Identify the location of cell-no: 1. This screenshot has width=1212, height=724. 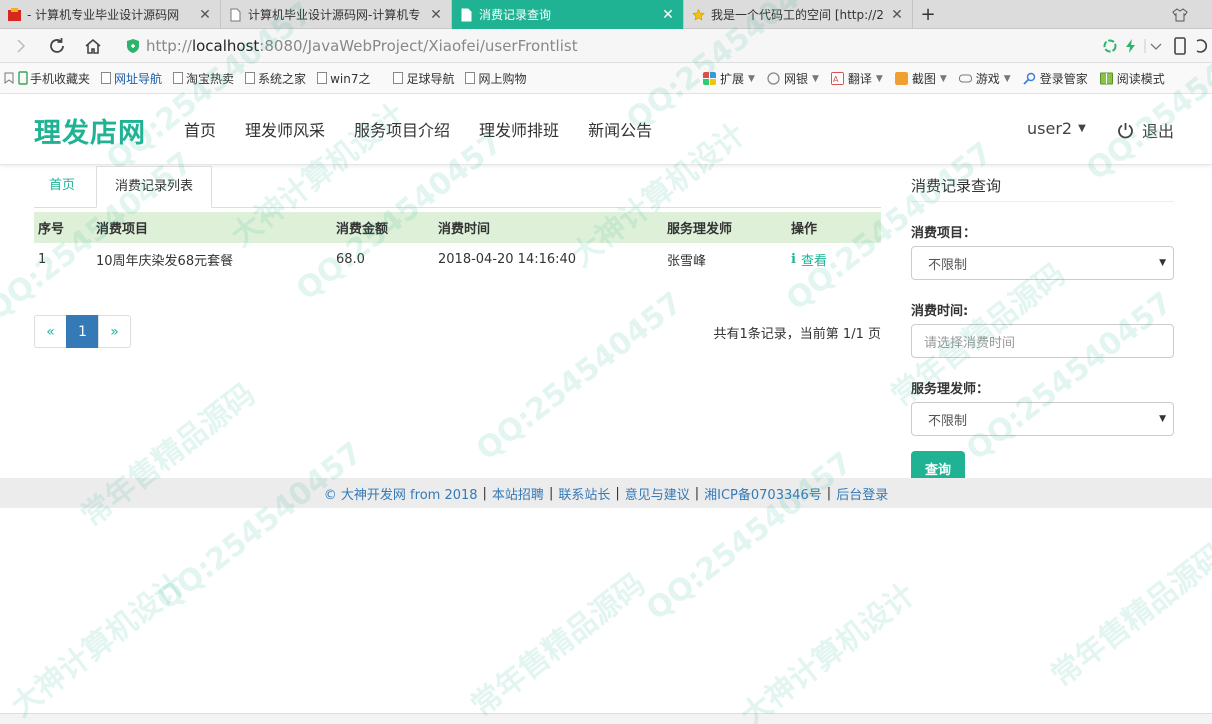
(42, 259).